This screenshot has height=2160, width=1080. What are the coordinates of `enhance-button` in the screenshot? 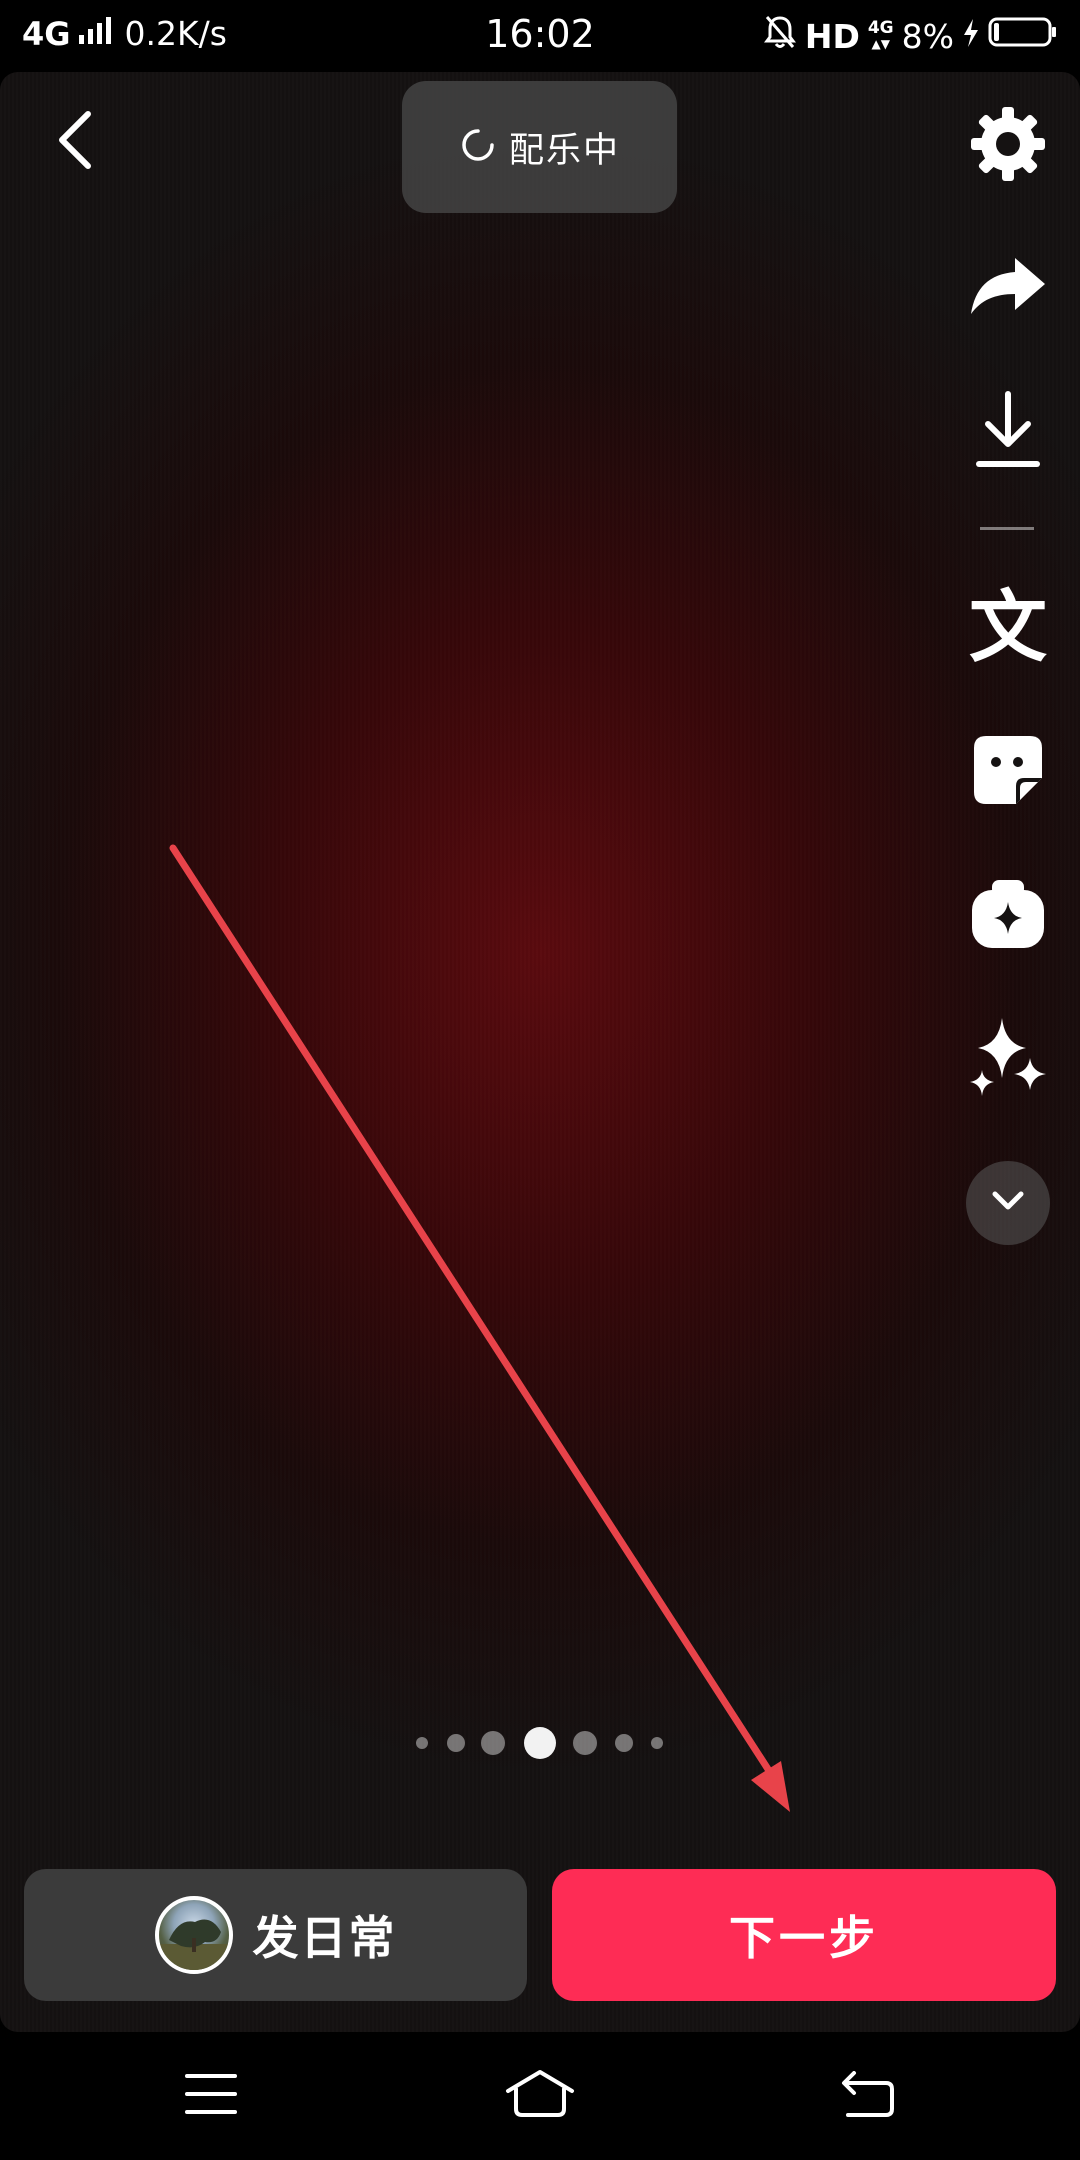 It's located at (1008, 1060).